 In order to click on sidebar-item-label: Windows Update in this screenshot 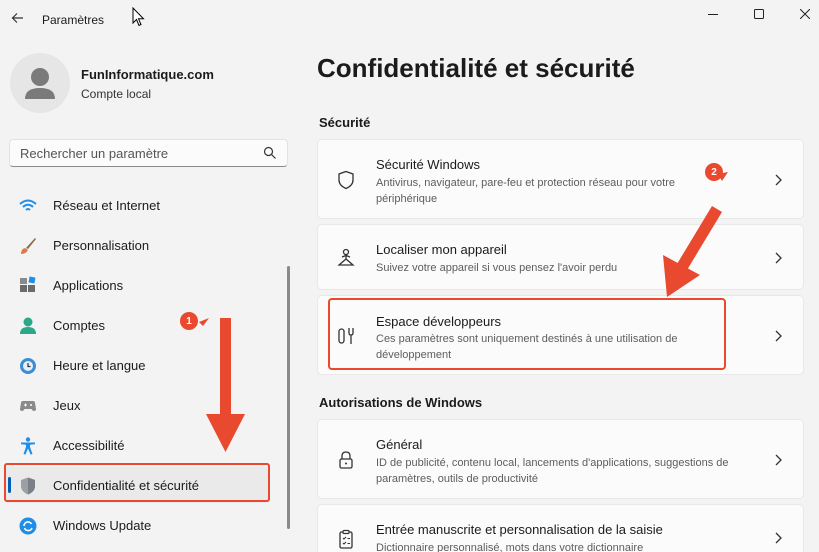, I will do `click(102, 525)`.